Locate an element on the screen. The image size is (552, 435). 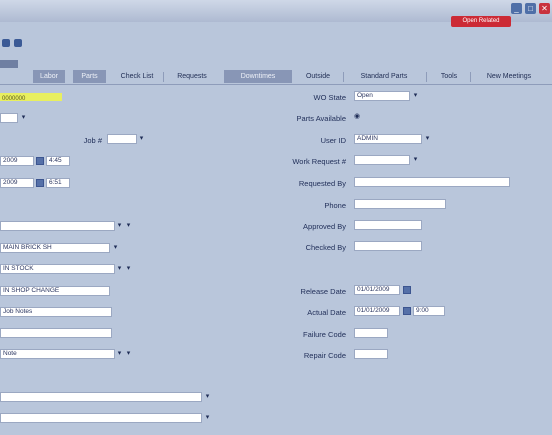
end-time-field: 6:51 is located at coordinates (58, 183).